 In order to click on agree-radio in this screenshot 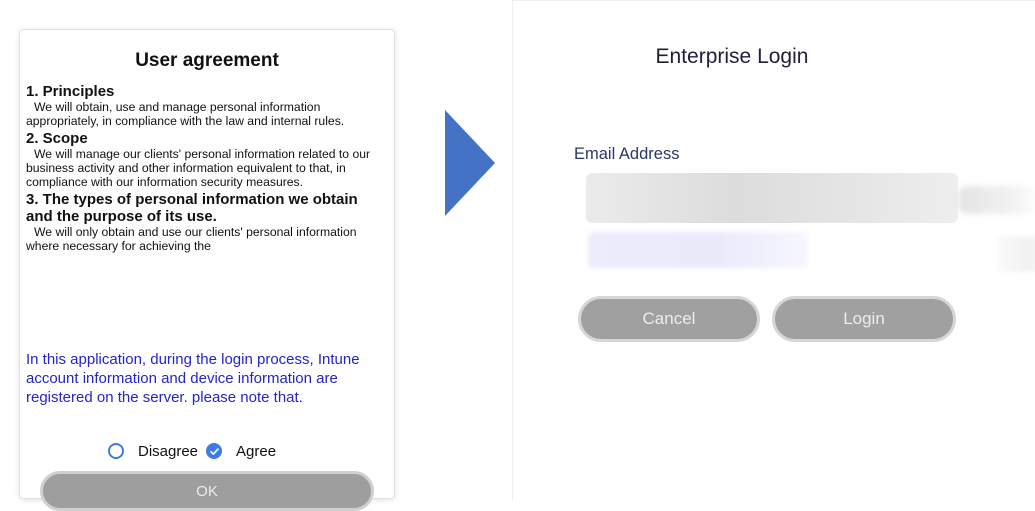, I will do `click(214, 451)`.